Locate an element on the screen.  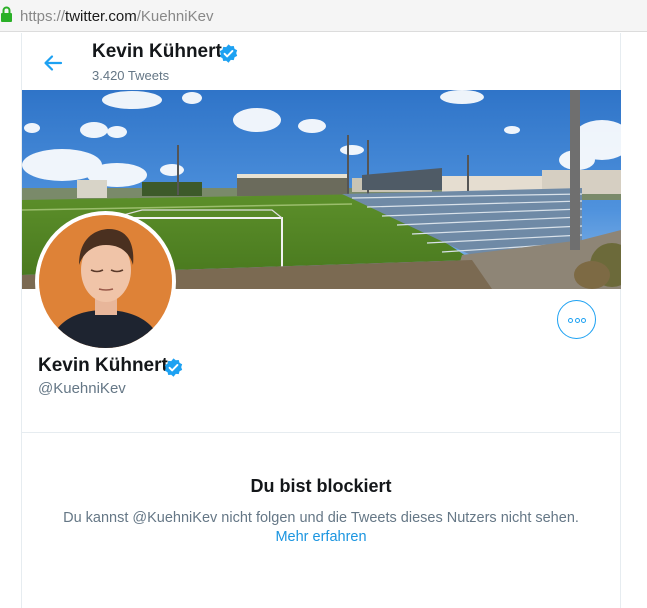
more-options-button is located at coordinates (576, 319).